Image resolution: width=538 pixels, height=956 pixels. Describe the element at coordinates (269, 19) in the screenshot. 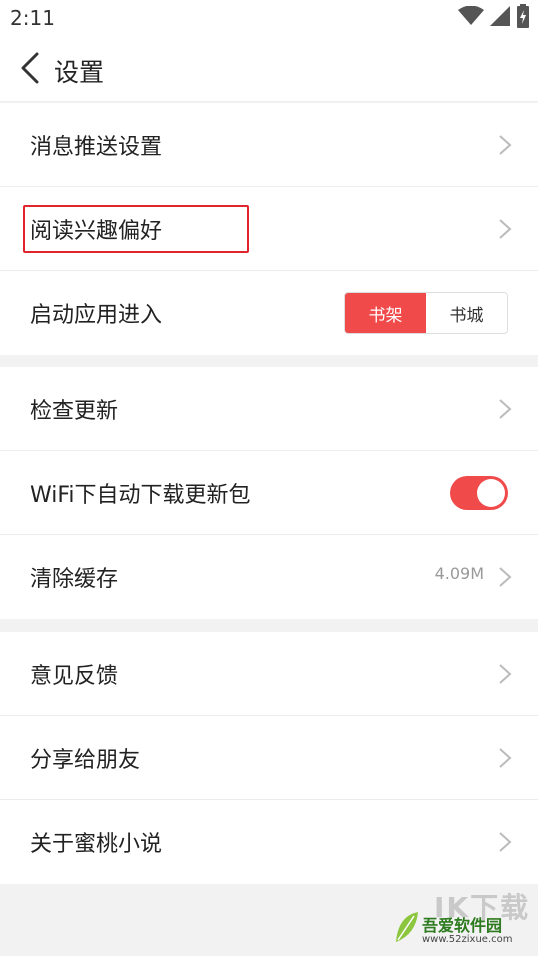

I see `status-bar: 2:11` at that location.